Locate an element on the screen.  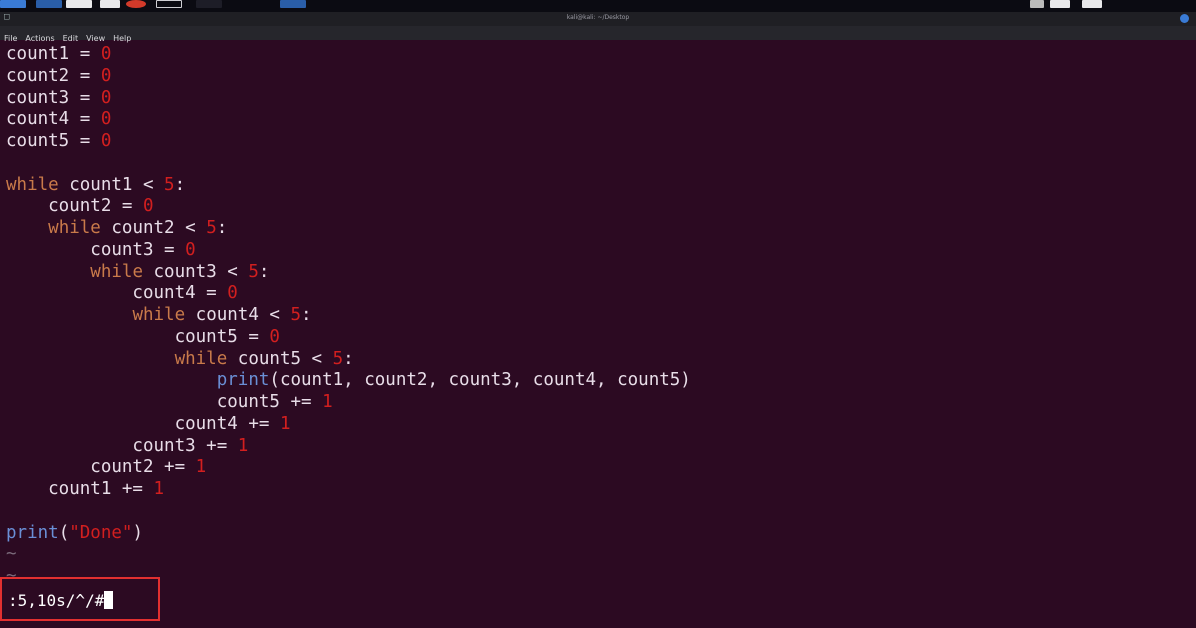
menu-edit: Edit is located at coordinates (71, 37).